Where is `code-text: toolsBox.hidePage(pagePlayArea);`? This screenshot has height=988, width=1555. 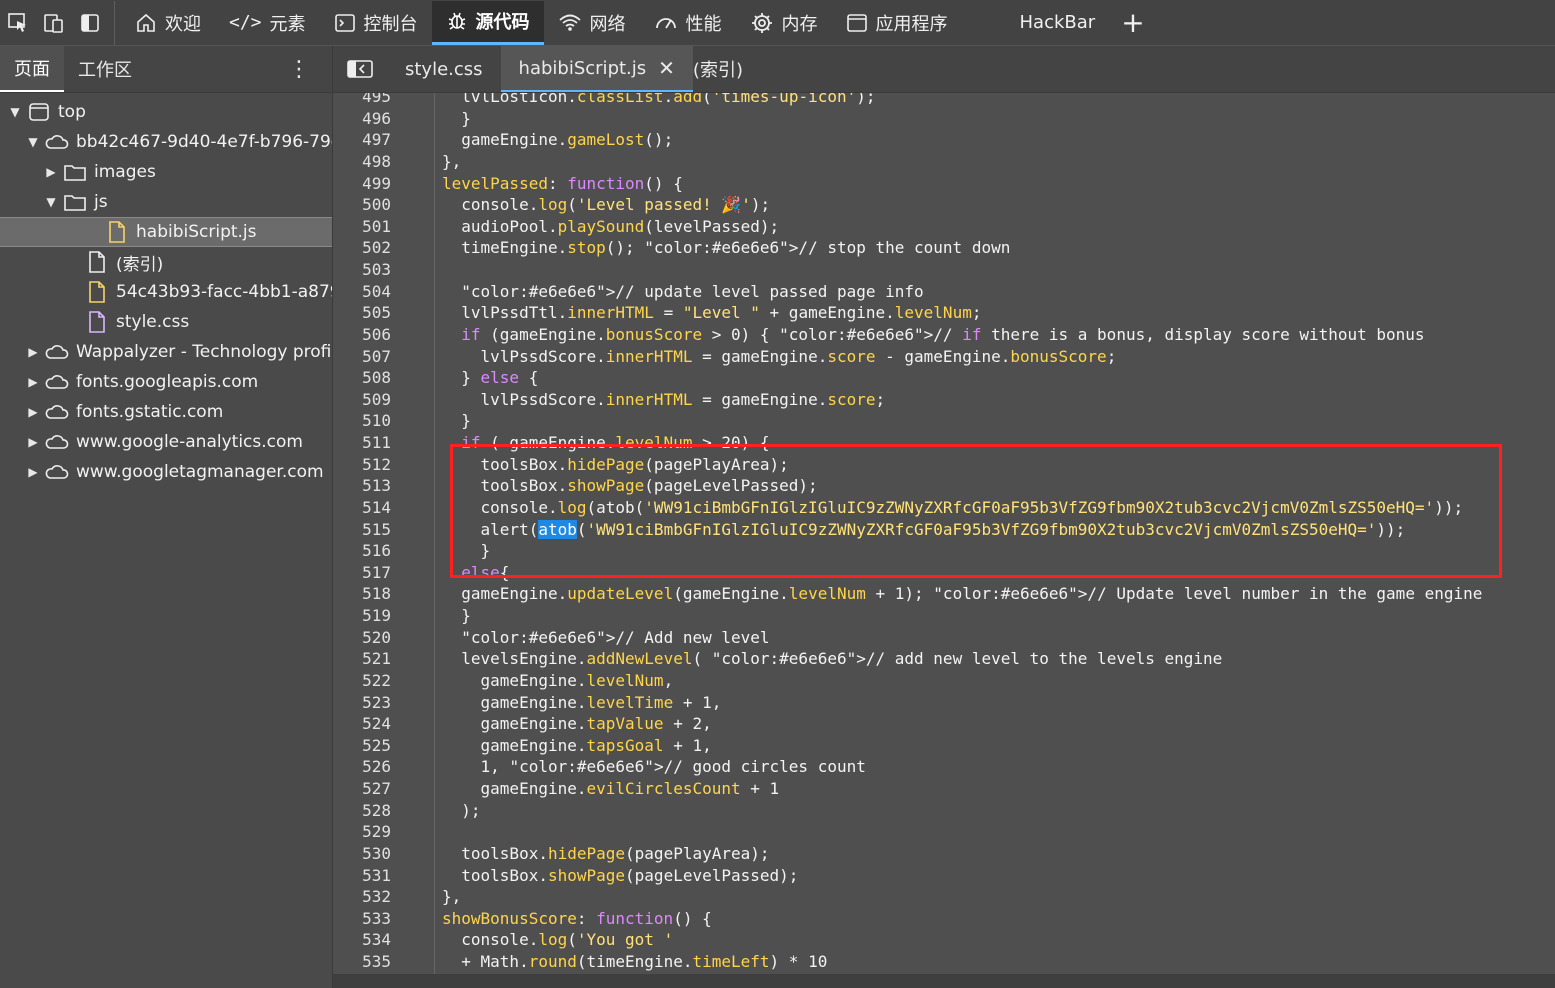 code-text: toolsBox.hidePage(pagePlayArea); is located at coordinates (606, 853).